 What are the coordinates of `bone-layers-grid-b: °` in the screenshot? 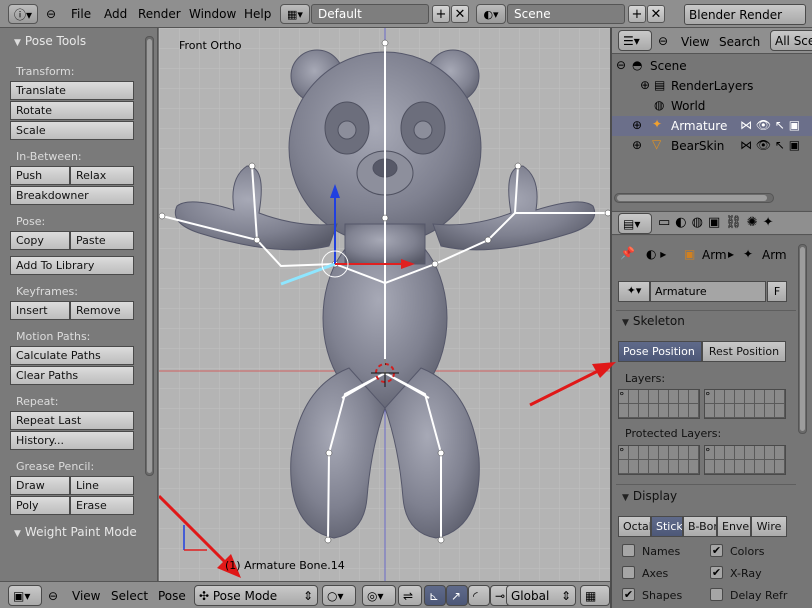 It's located at (745, 404).